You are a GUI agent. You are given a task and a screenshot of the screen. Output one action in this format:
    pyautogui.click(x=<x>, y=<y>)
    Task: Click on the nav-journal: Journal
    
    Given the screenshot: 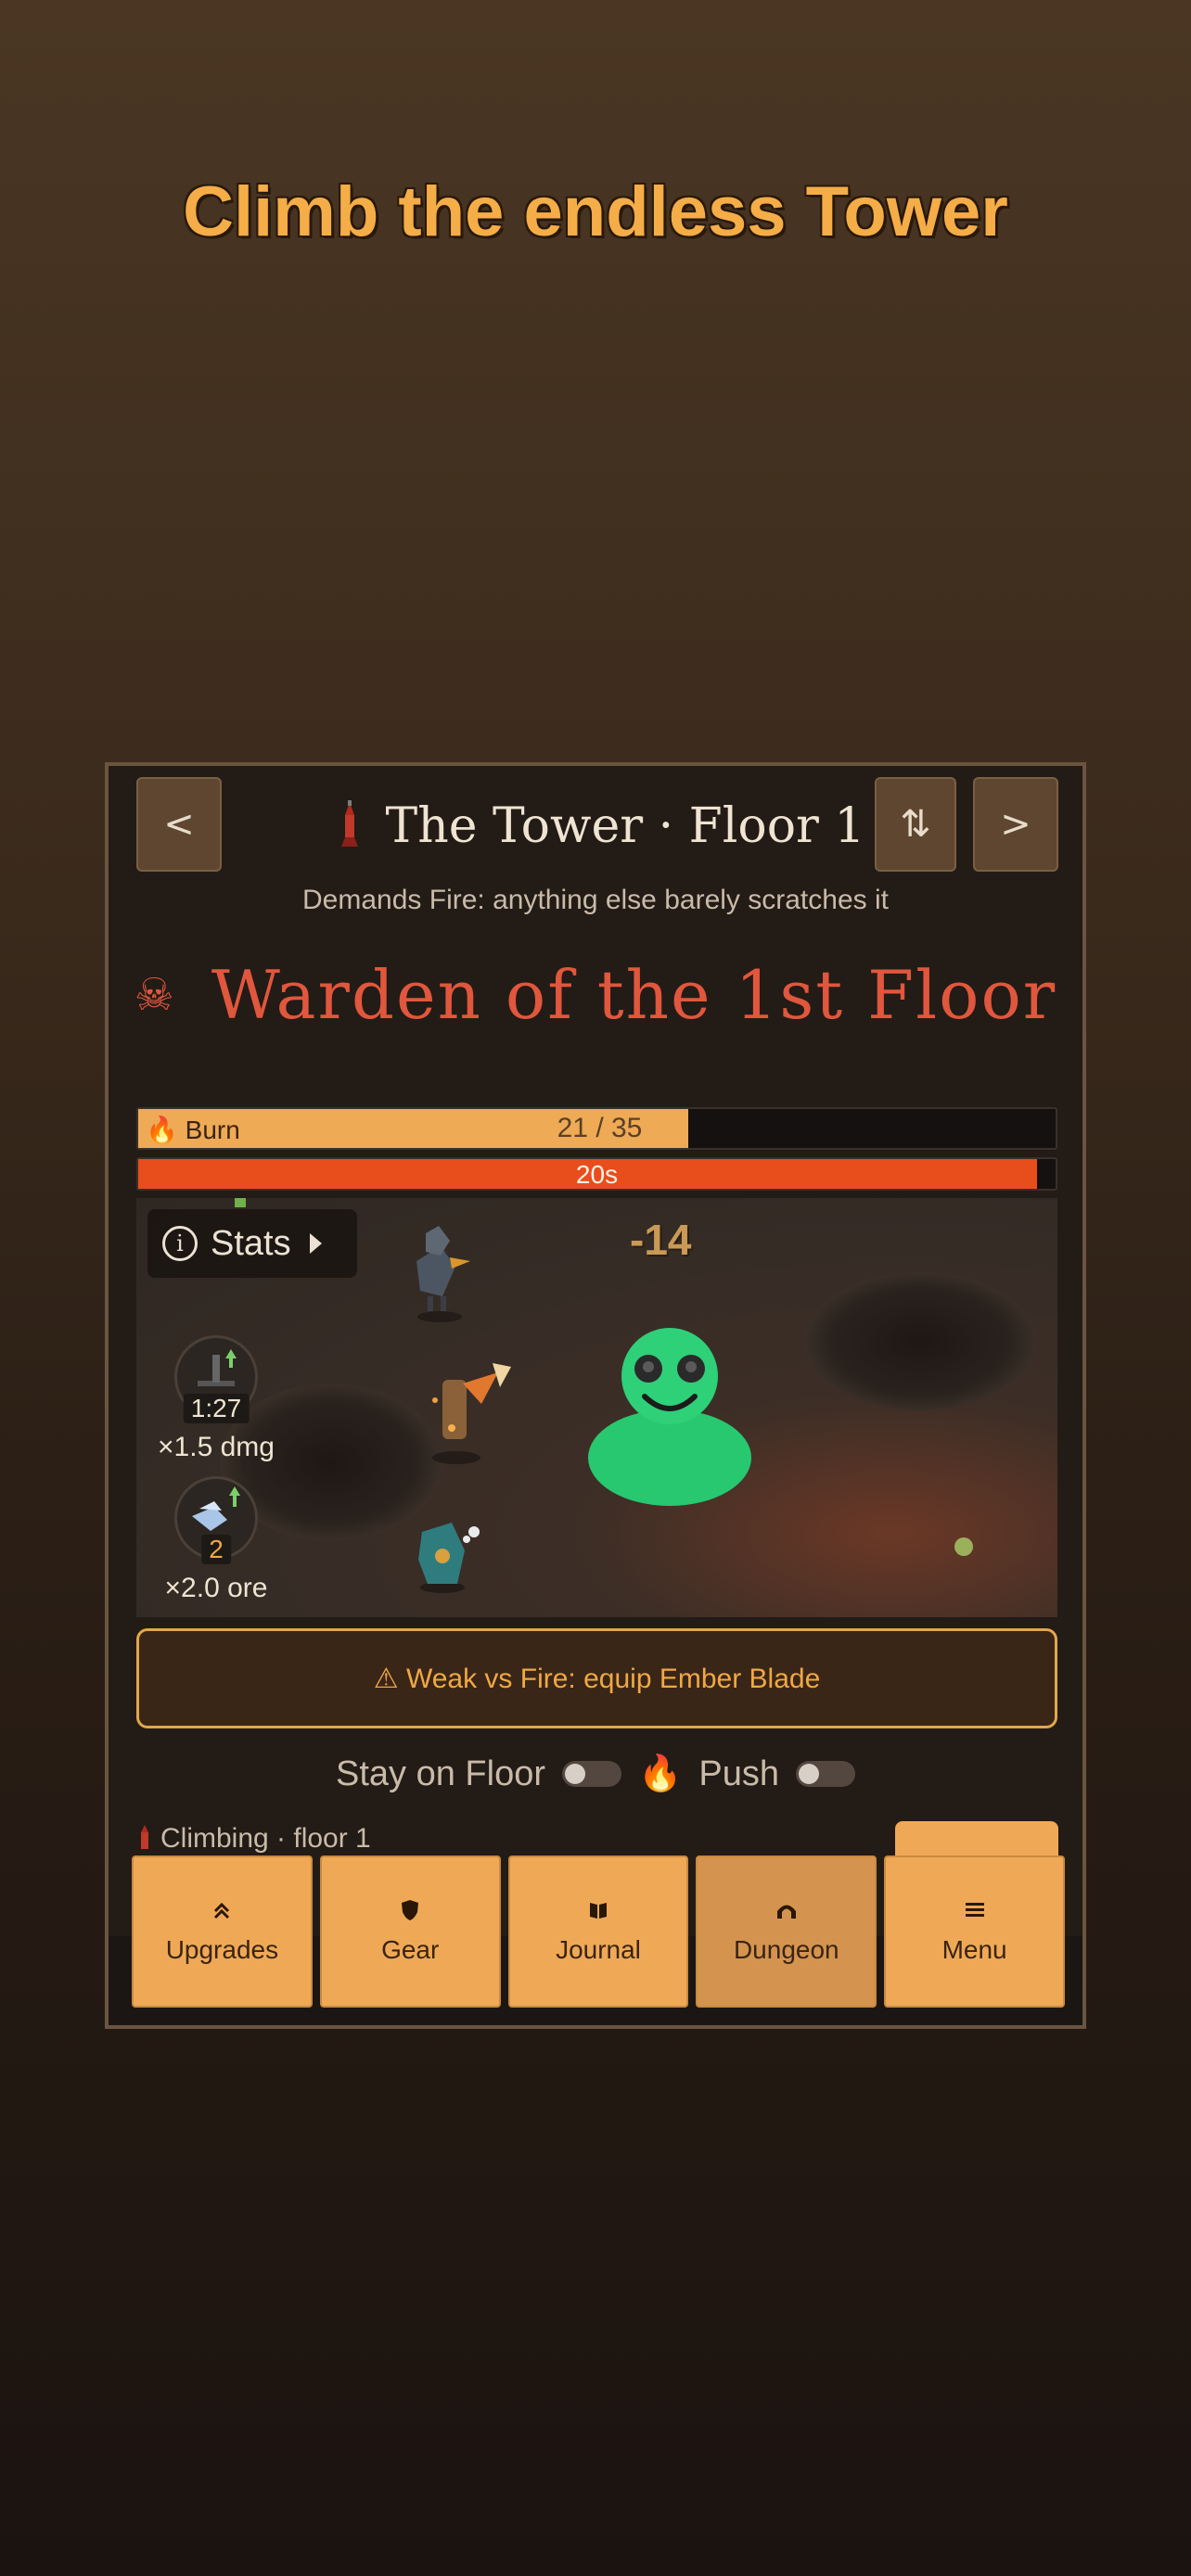 What is the action you would take?
    pyautogui.click(x=598, y=1931)
    